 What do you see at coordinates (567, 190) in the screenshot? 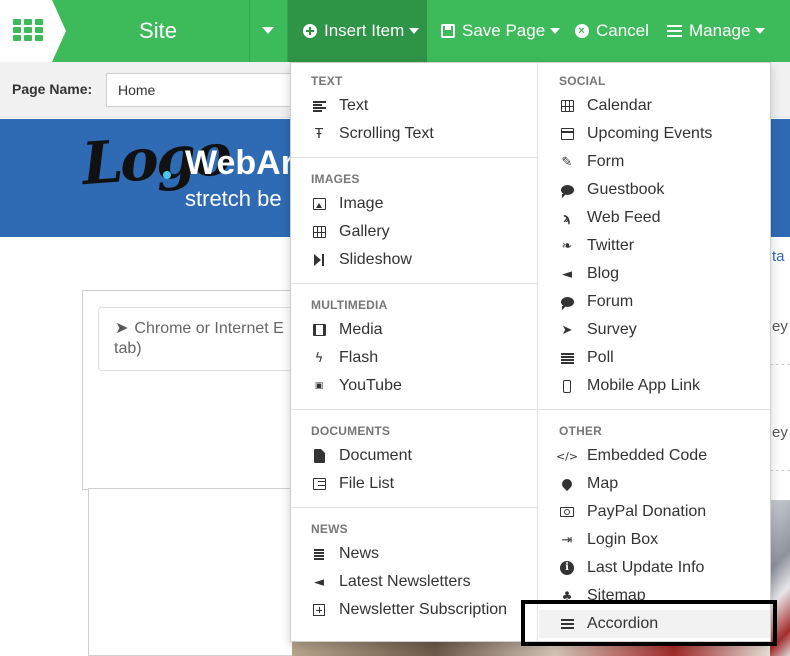
I see `comment-icon` at bounding box center [567, 190].